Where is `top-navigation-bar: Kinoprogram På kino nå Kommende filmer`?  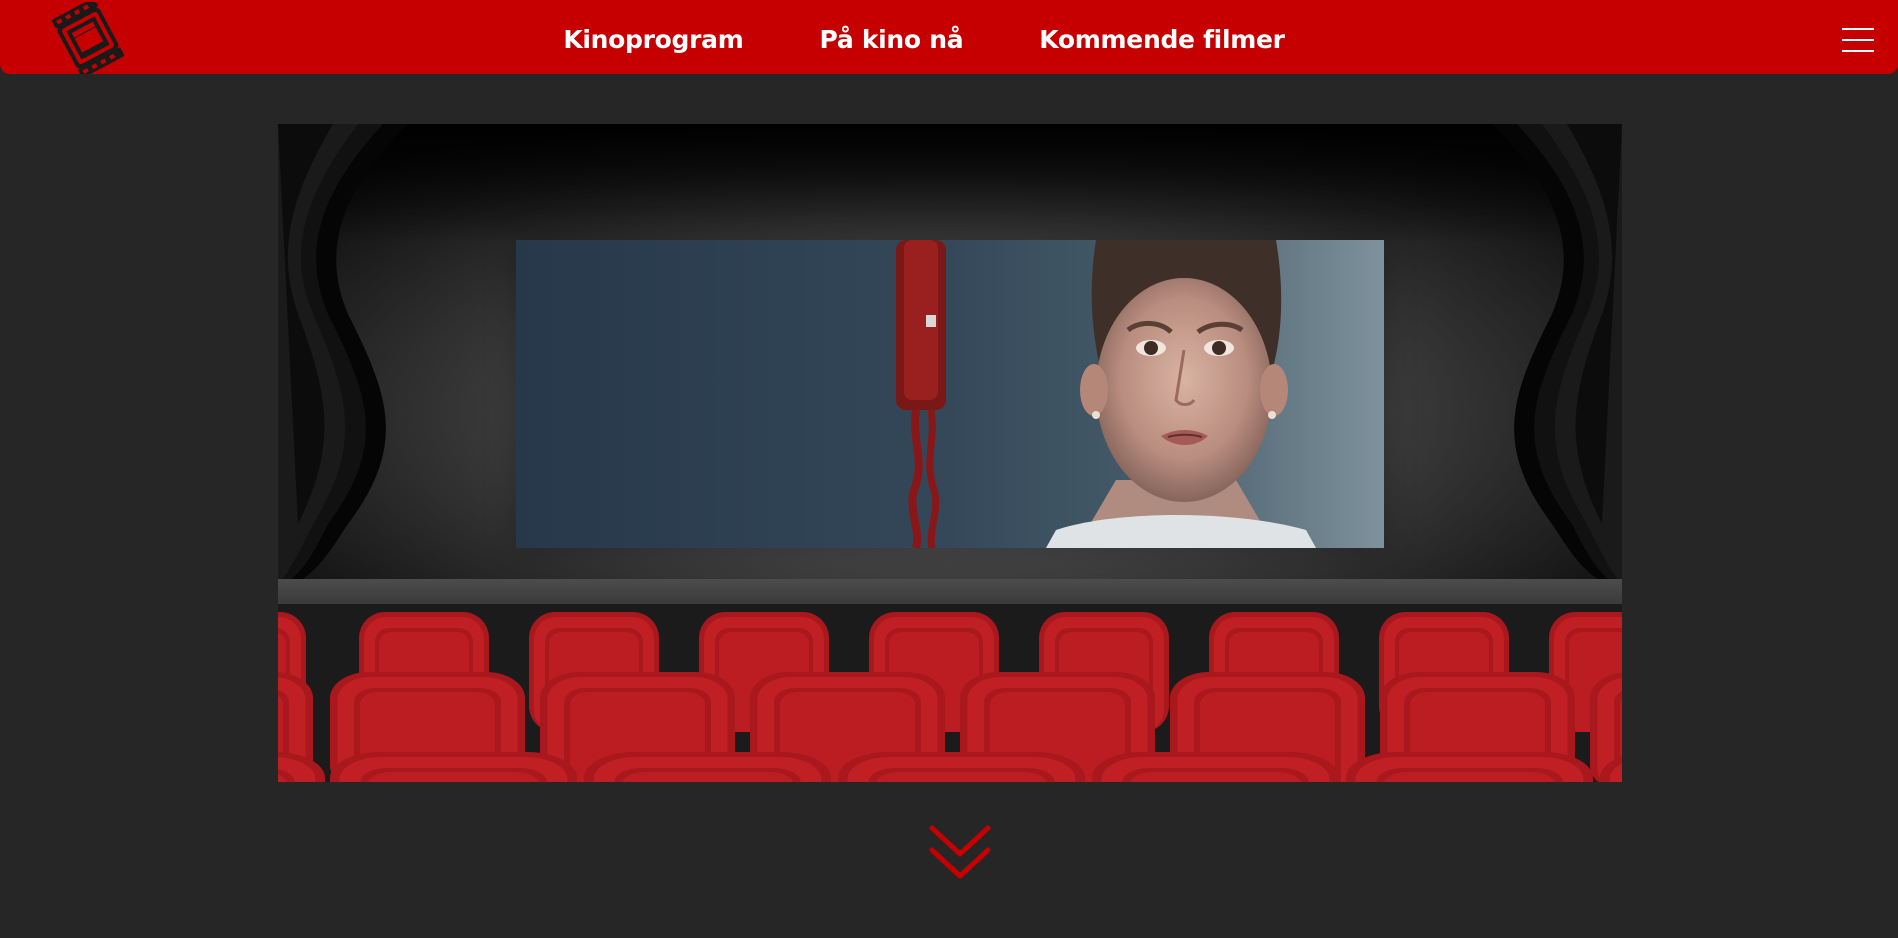
top-navigation-bar: Kinoprogram På kino nå Kommende filmer is located at coordinates (949, 39).